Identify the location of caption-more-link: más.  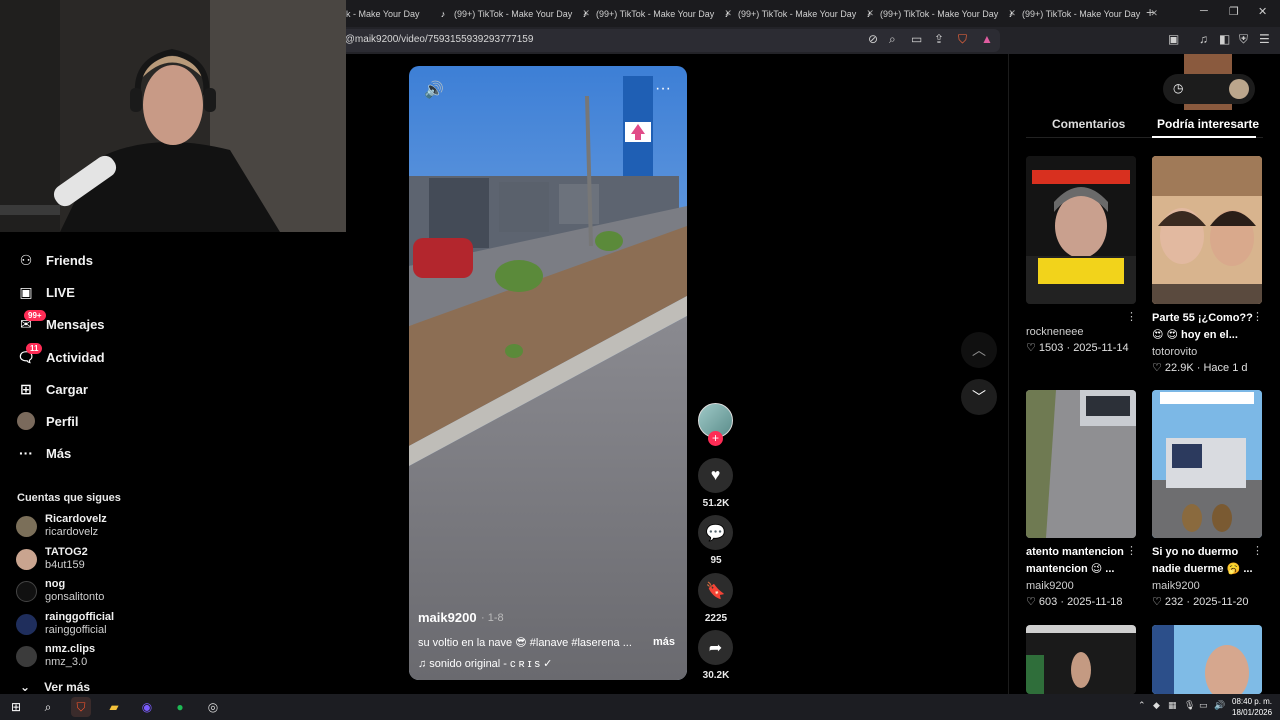
(664, 642).